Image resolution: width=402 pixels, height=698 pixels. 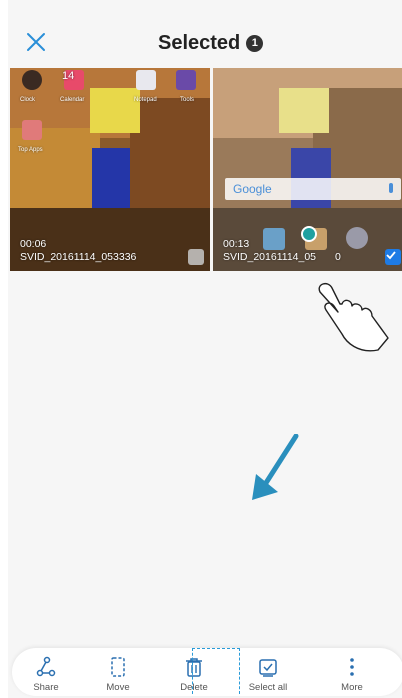 I want to click on move-icon, so click(x=118, y=667).